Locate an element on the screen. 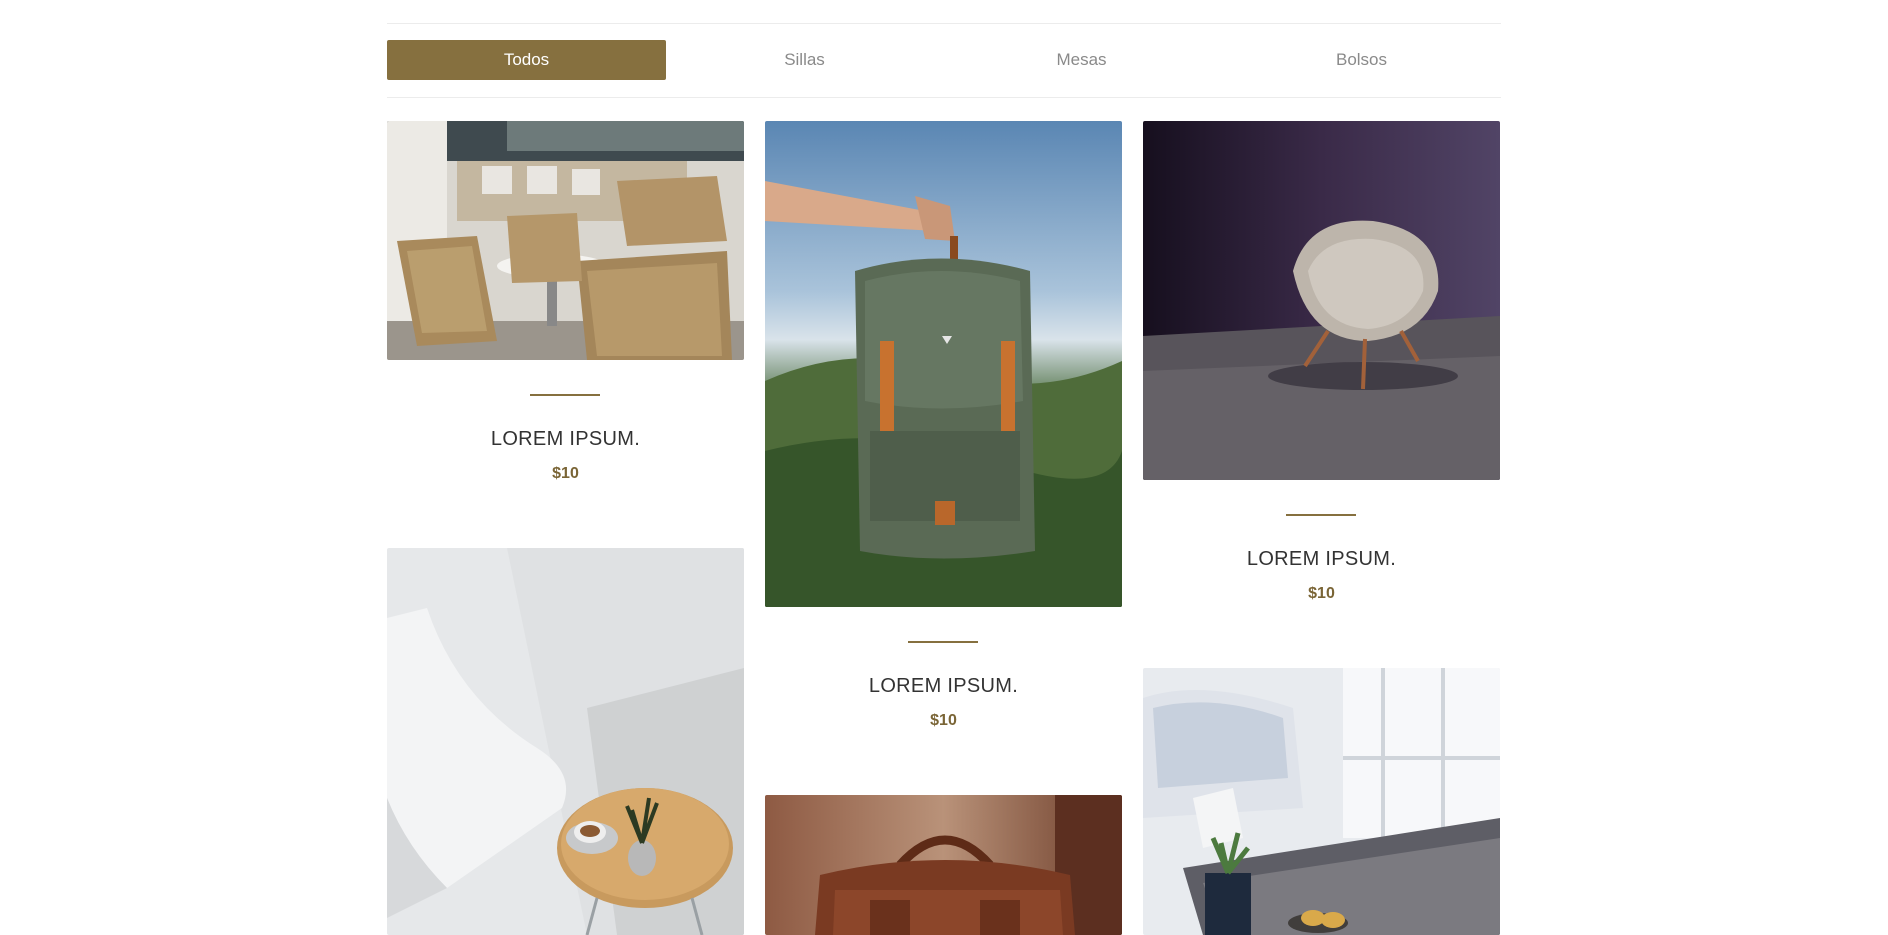 The width and height of the screenshot is (1888, 935). tab-sillas: Sillas is located at coordinates (804, 60).